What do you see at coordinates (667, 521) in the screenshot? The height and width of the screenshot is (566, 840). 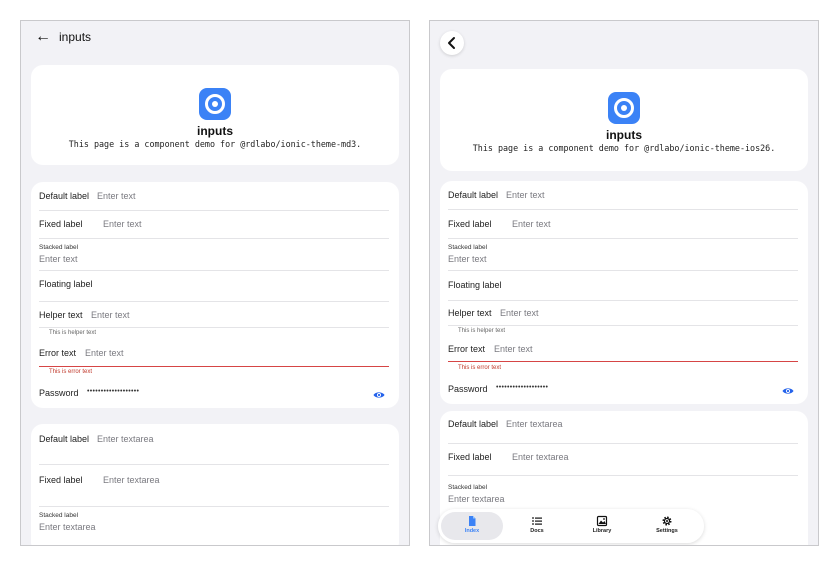 I see `gear-icon` at bounding box center [667, 521].